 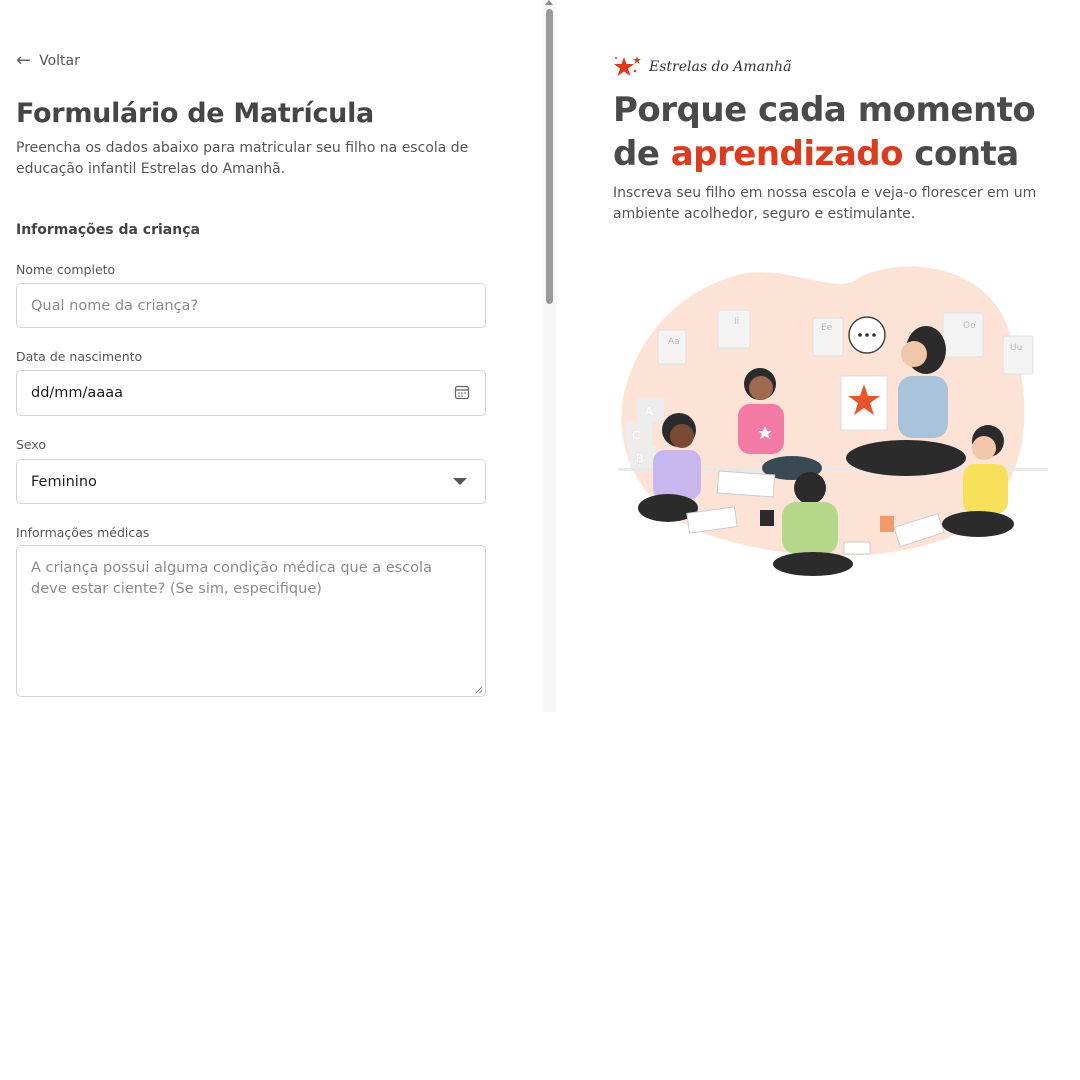 What do you see at coordinates (833, 421) in the screenshot?
I see `classroom-illustration: Aa Ii Ee Oo Uu A C B` at bounding box center [833, 421].